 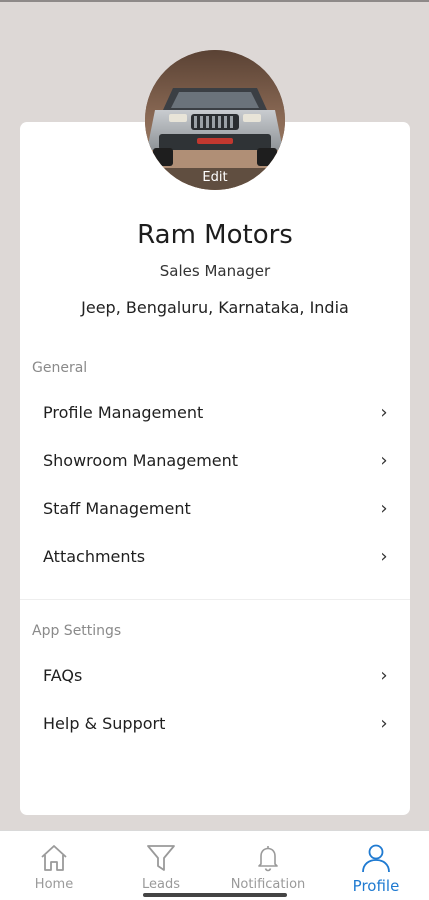 I want to click on nav-profile: Profile, so click(x=376, y=869).